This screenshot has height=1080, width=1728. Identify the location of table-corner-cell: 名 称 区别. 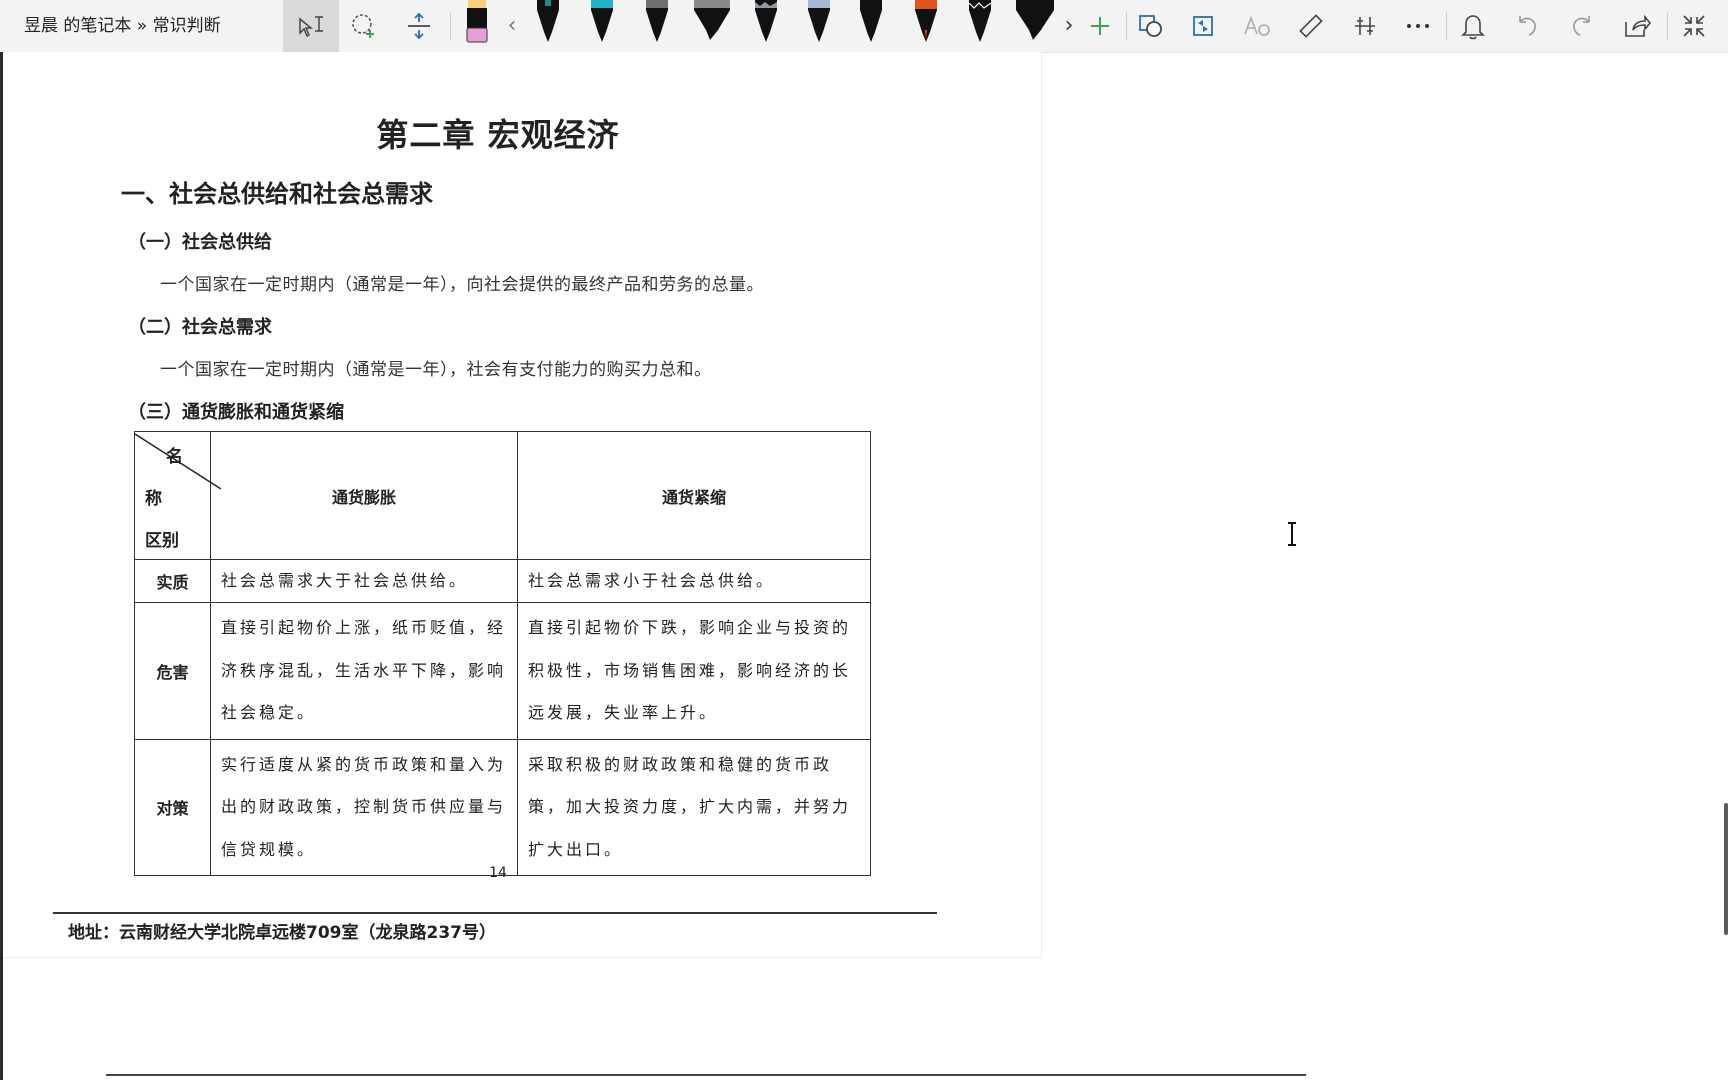
(177, 495).